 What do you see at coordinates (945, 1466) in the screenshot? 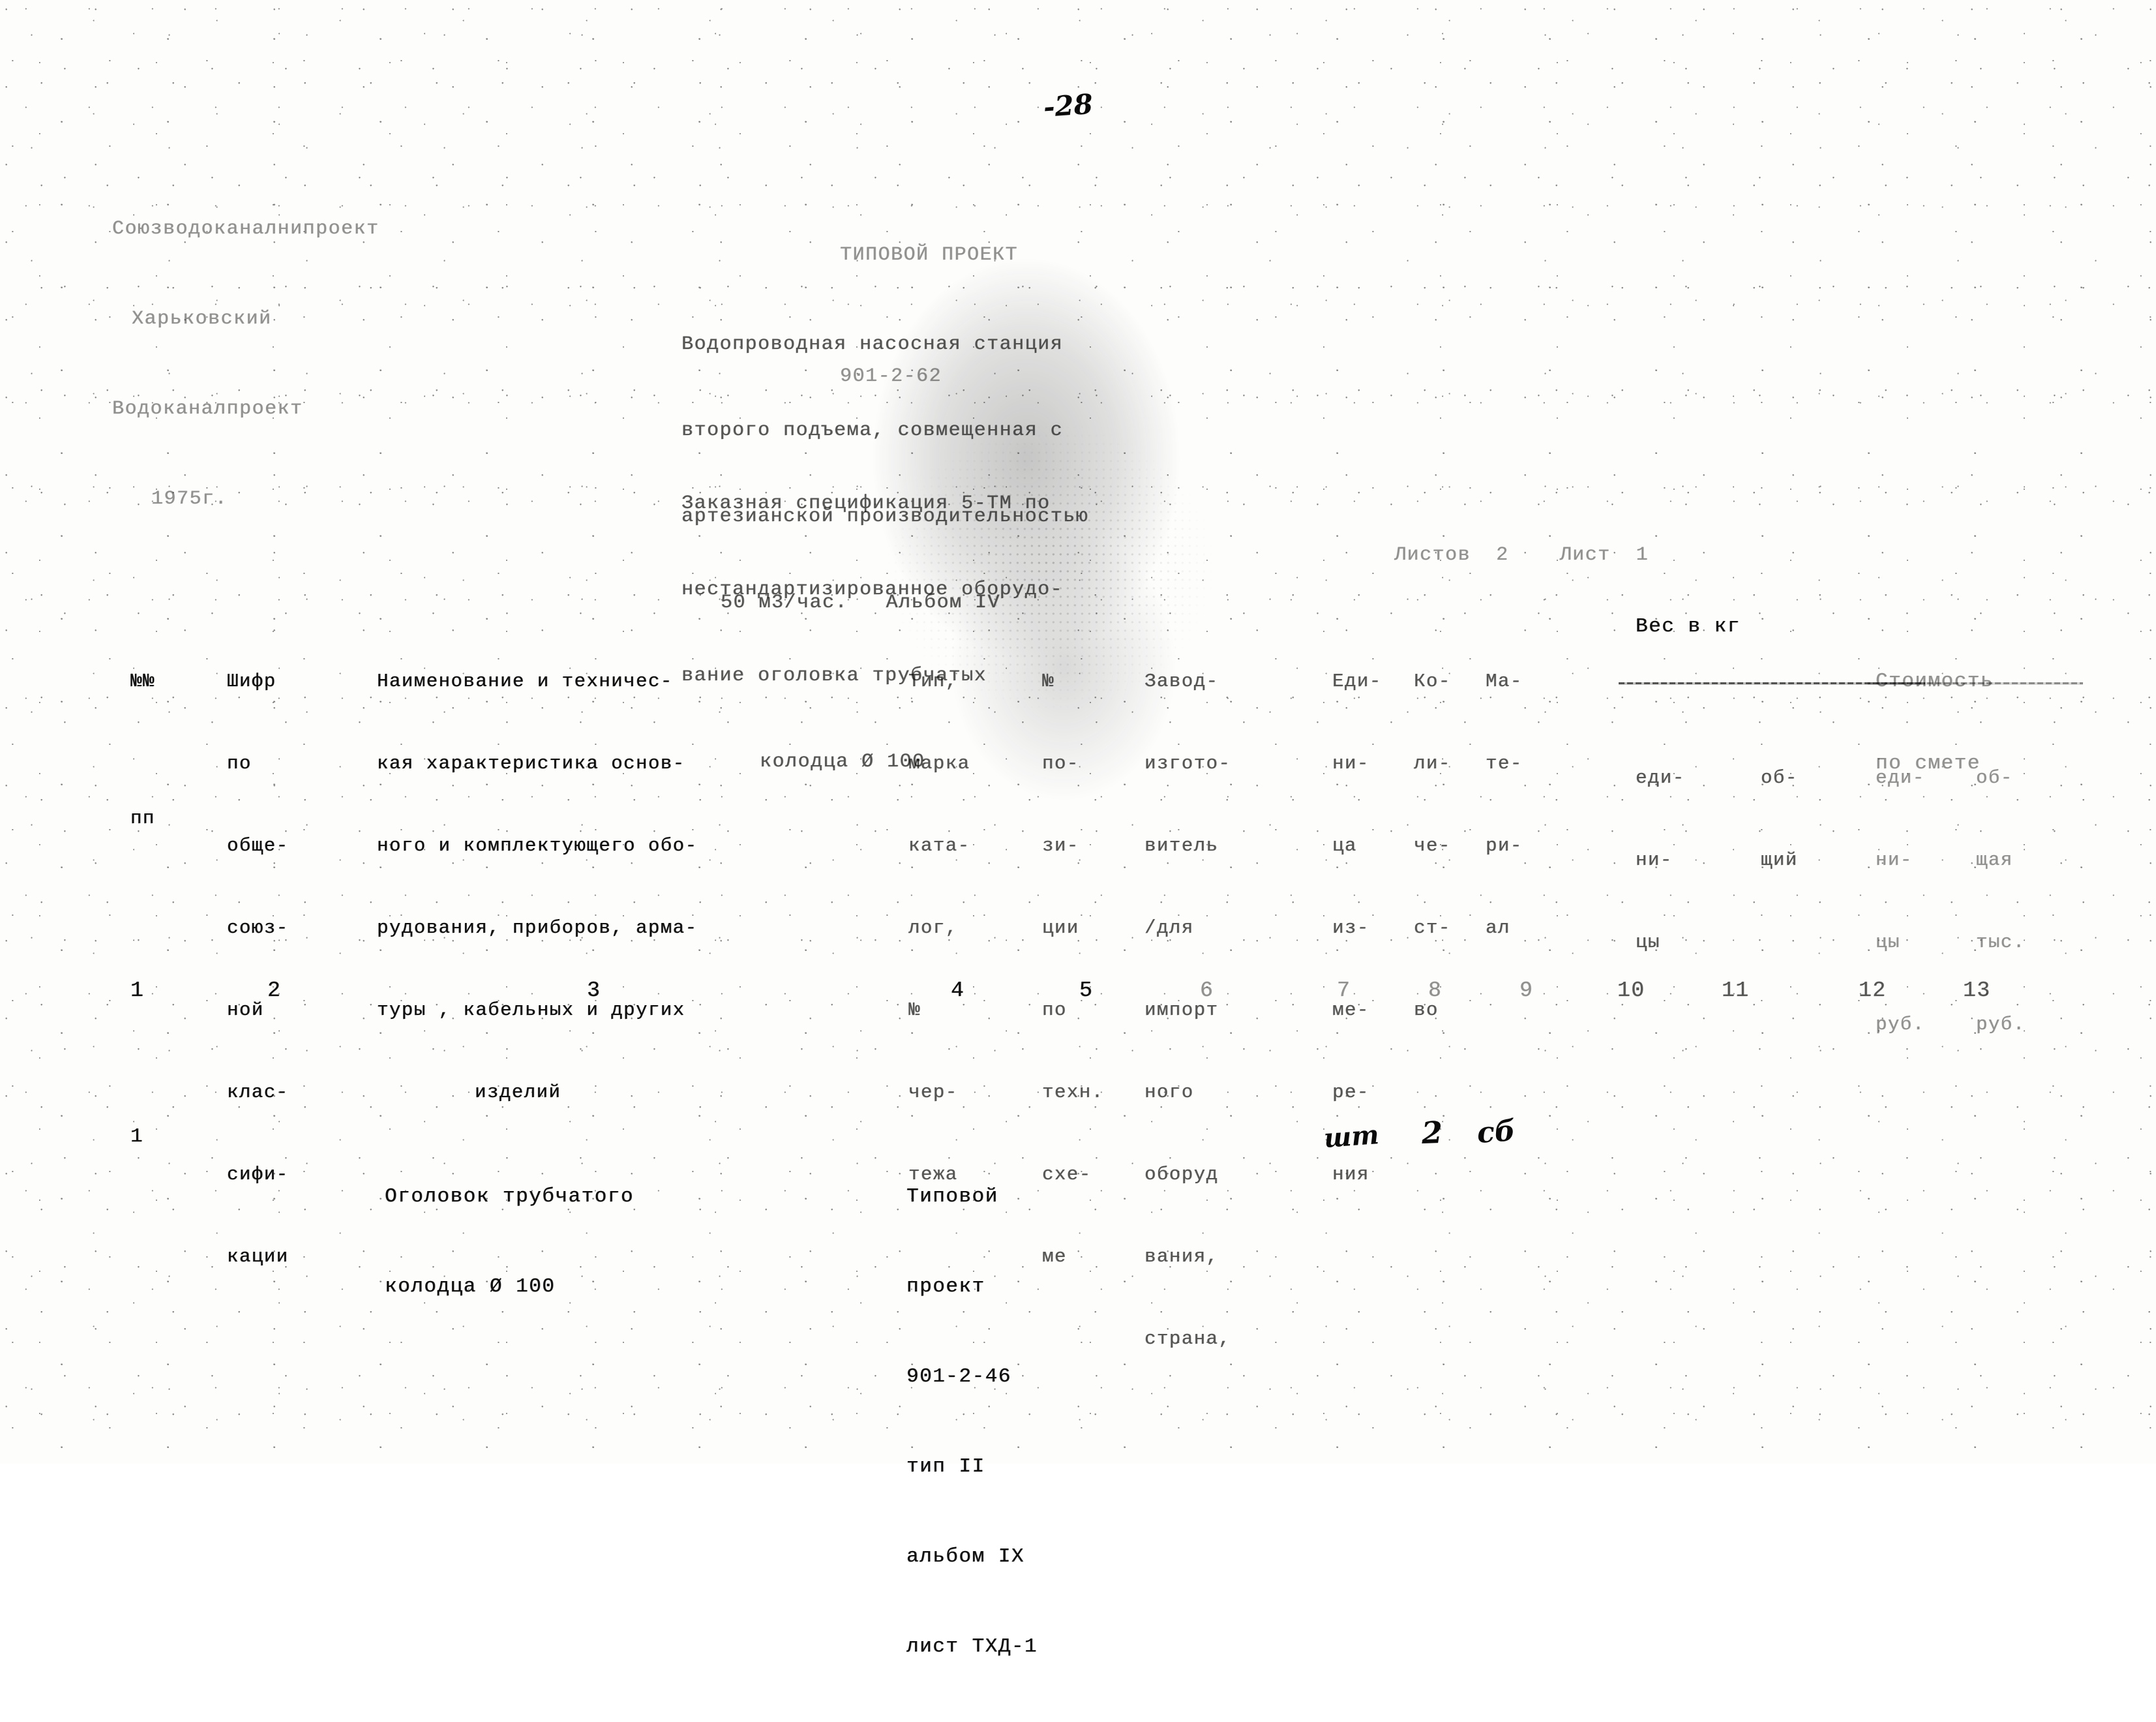
I see `row-type-line-4: тип II` at bounding box center [945, 1466].